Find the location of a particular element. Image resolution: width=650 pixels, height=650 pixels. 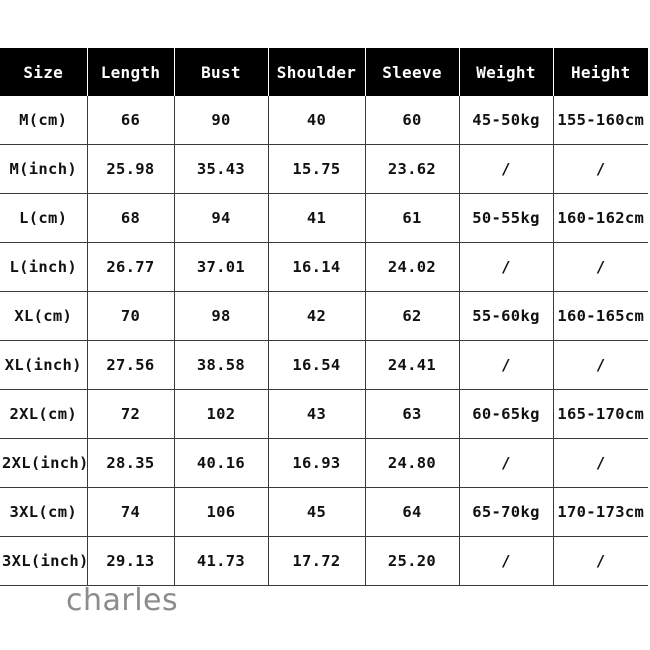

table-row: 2XL(cm) 72 102 43 63 60-65kg 165-170cm is located at coordinates (324, 414).